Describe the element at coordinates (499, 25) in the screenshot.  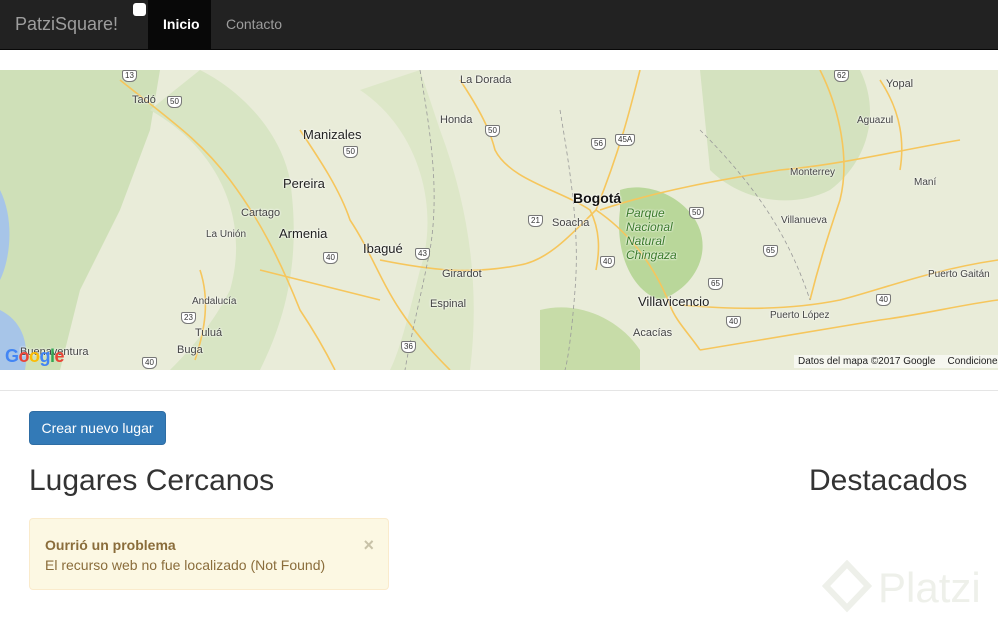
I see `navbar: PatziSquare! Inicio Contacto` at that location.